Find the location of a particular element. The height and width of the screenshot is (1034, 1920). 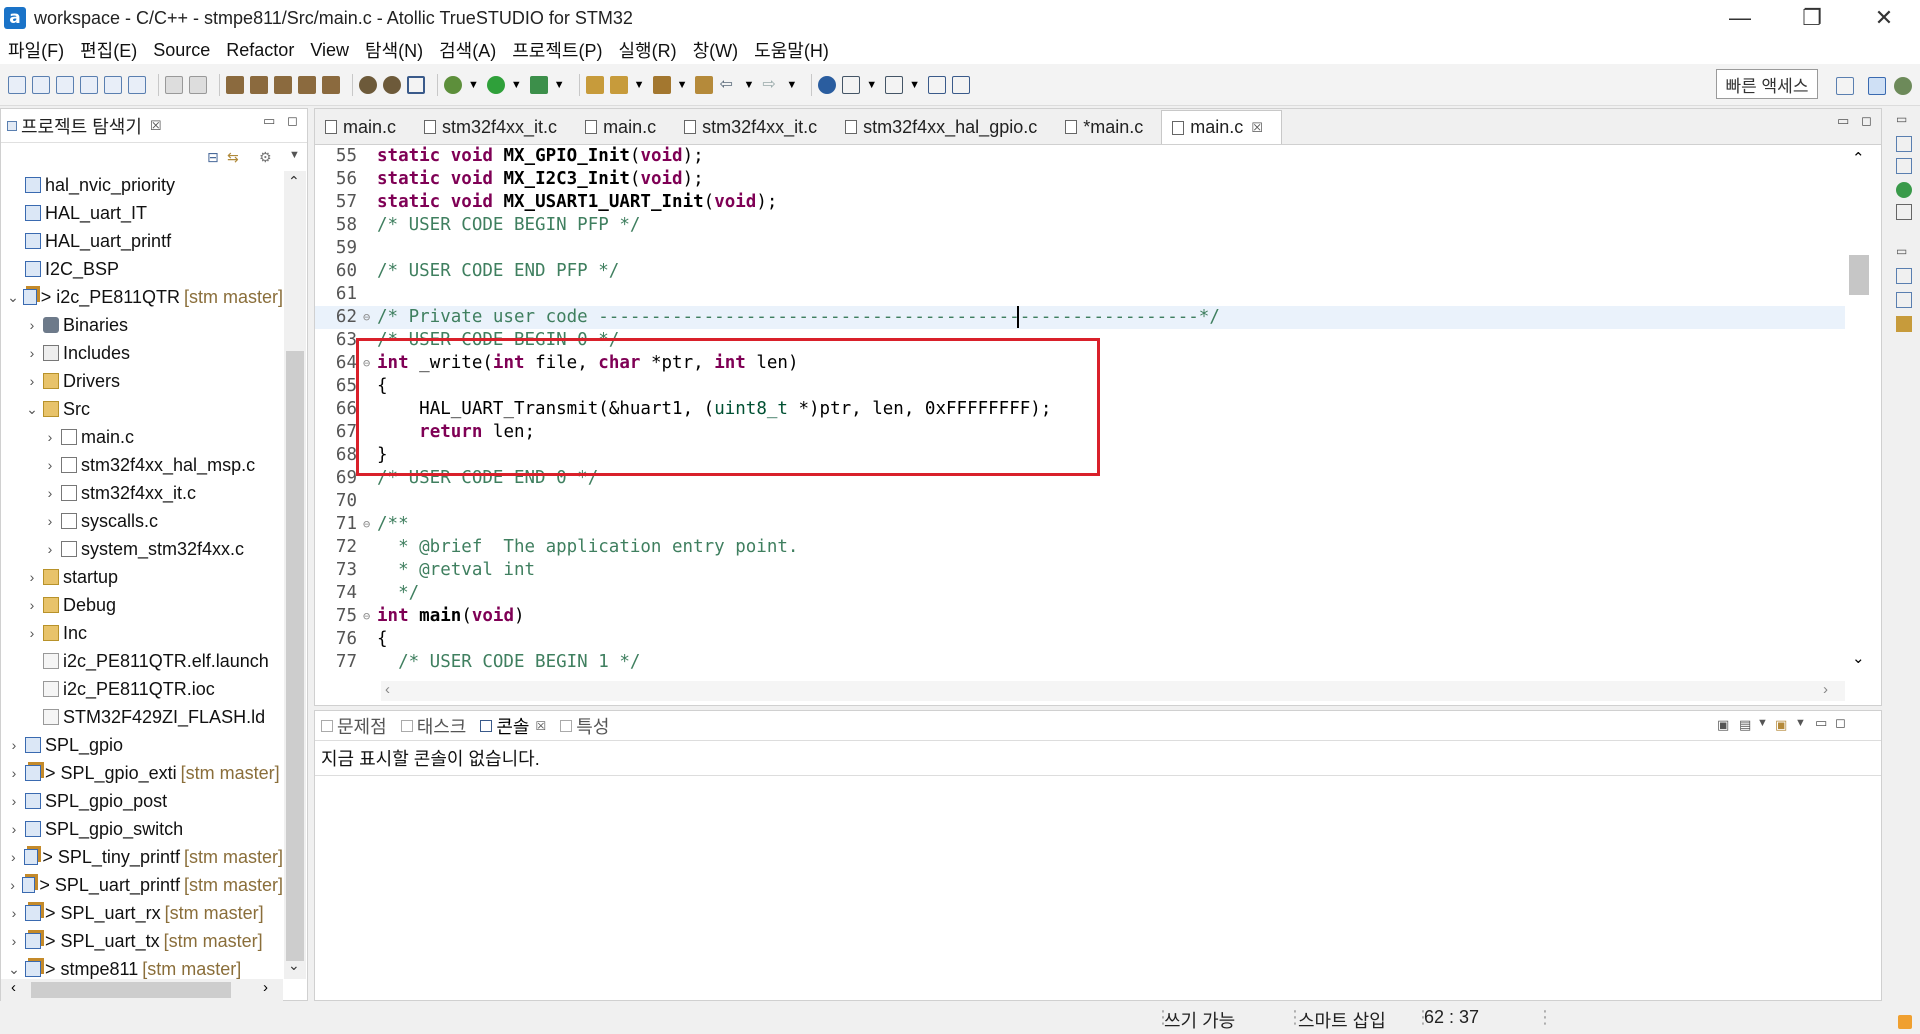

chevron-left-icon: ‹ is located at coordinates (13, 987).